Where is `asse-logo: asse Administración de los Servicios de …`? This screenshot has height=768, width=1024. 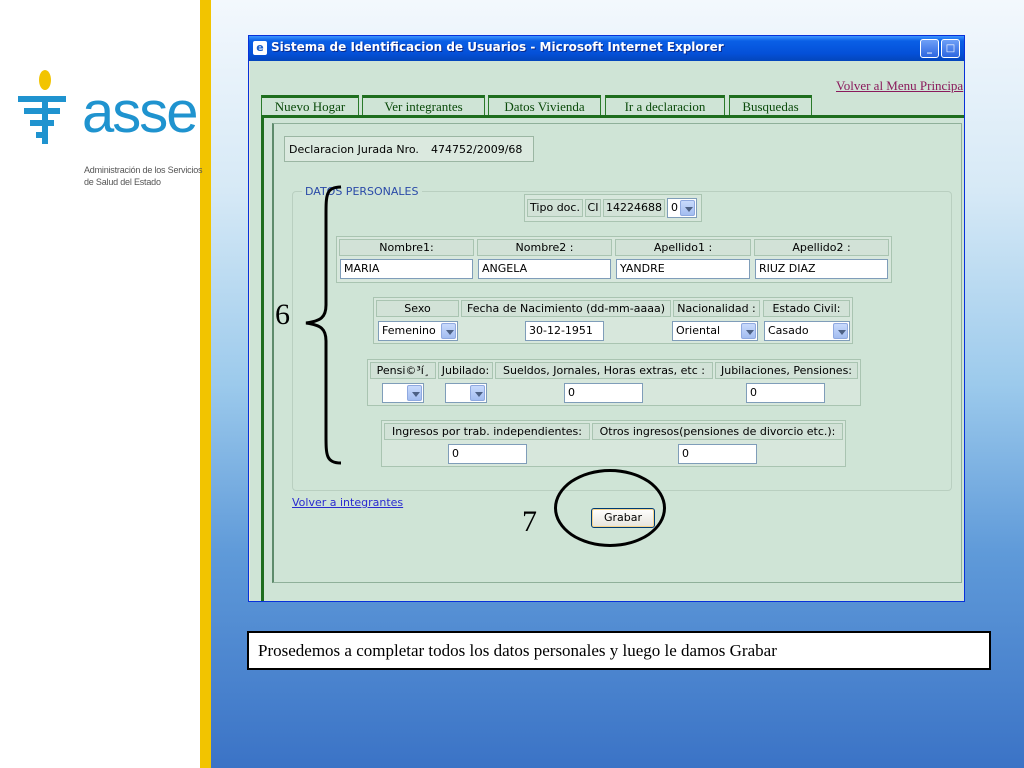
asse-logo: asse Administración de los Servicios de … is located at coordinates (110, 133).